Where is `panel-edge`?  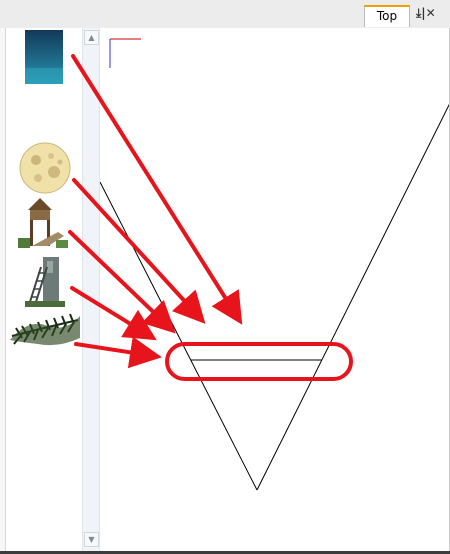 panel-edge is located at coordinates (3, 291).